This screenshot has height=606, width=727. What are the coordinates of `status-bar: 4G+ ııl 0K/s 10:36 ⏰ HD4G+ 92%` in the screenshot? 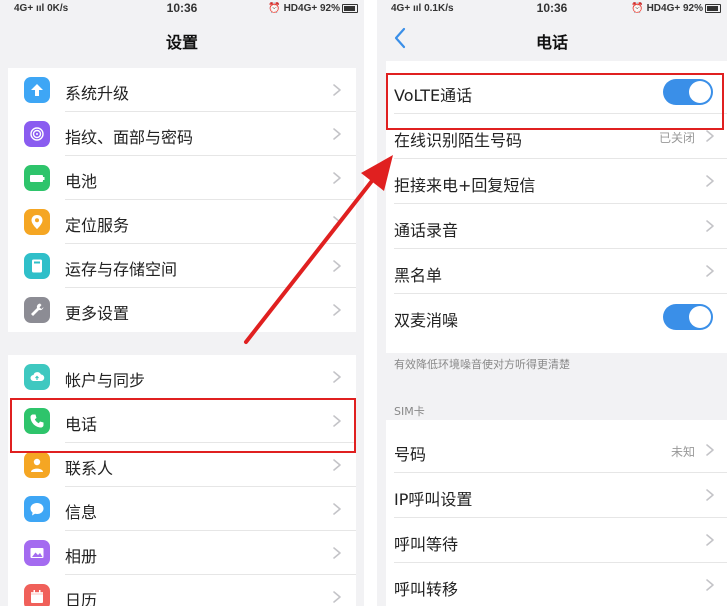 It's located at (182, 8).